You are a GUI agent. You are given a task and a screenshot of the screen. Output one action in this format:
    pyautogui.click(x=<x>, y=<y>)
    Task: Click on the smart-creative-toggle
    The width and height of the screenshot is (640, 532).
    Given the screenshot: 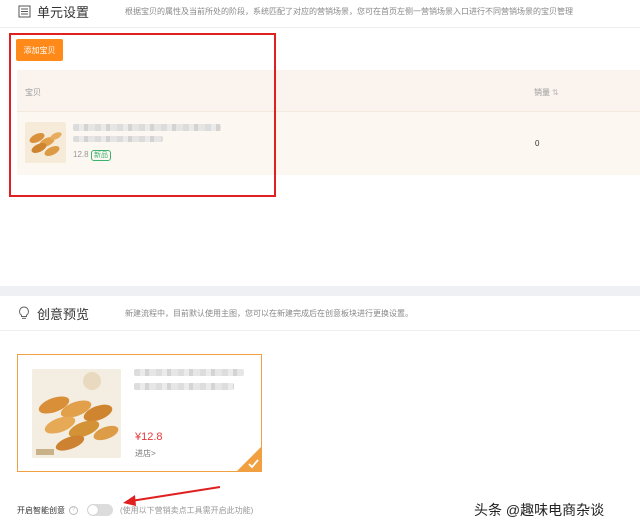 What is the action you would take?
    pyautogui.click(x=100, y=510)
    